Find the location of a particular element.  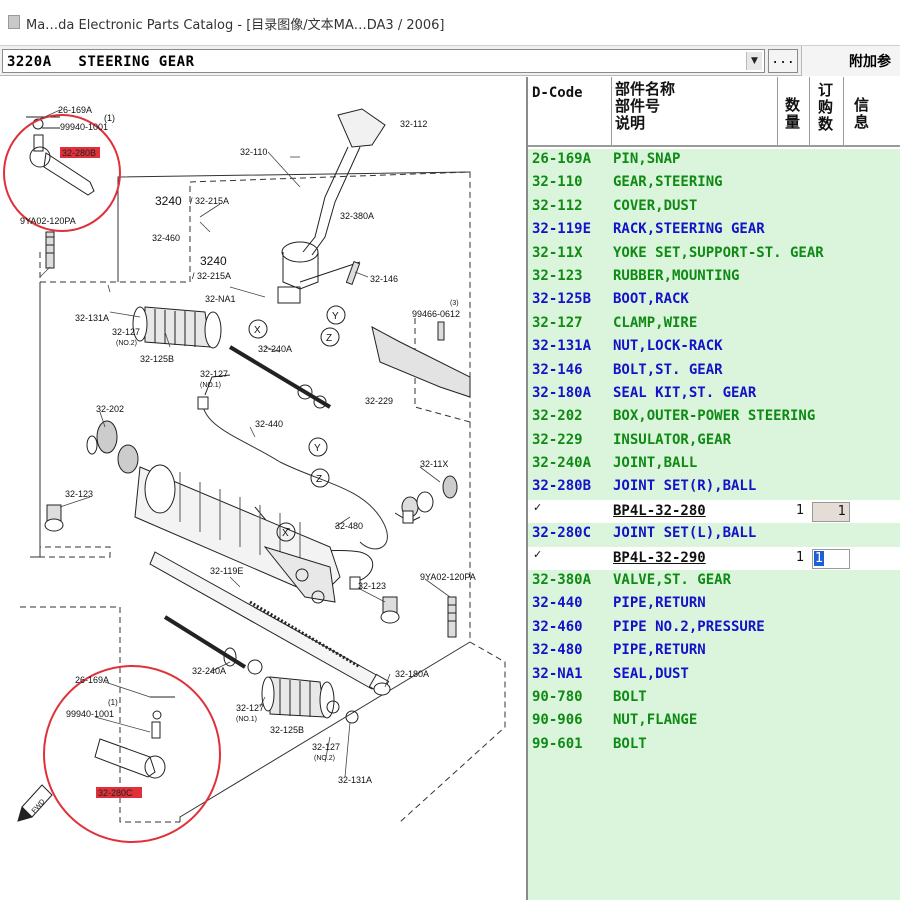

label-32-119E: 32-119E is located at coordinates (226, 571).